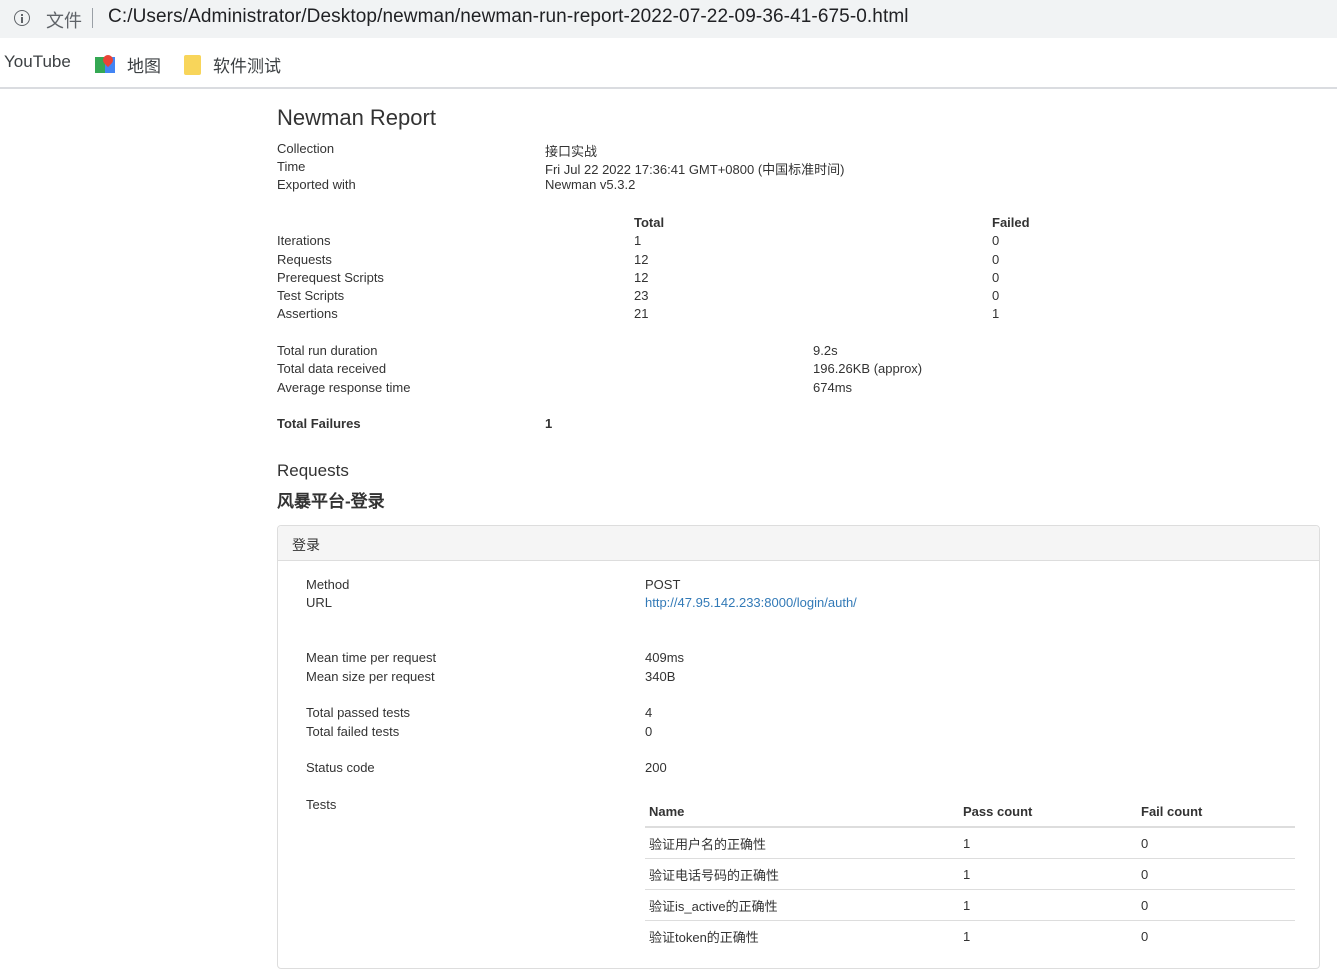 The width and height of the screenshot is (1337, 973). I want to click on summary-label: Test Scripts, so click(311, 295).